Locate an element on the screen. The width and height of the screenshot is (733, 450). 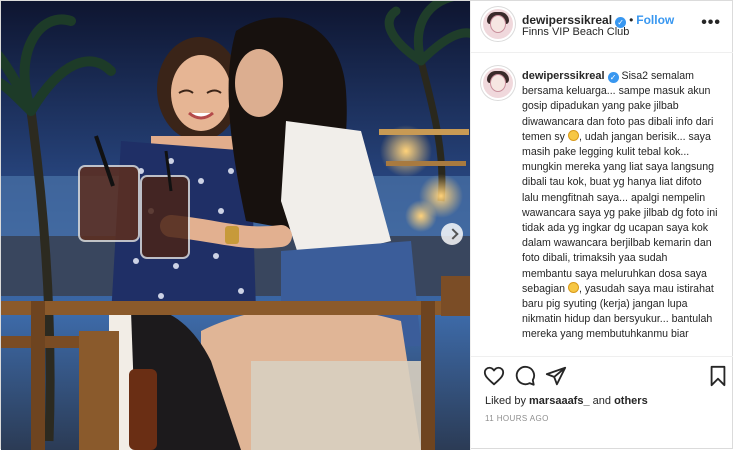
chevron-right-icon is located at coordinates (453, 234).